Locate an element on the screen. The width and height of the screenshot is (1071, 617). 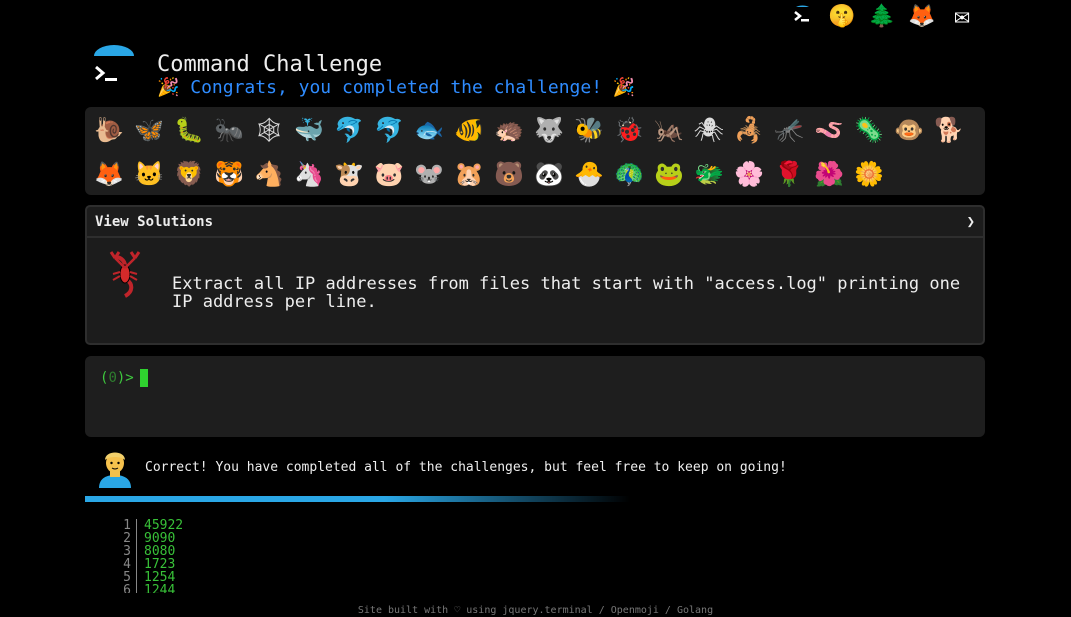
terminal-prompt: (0)> is located at coordinates (124, 378).